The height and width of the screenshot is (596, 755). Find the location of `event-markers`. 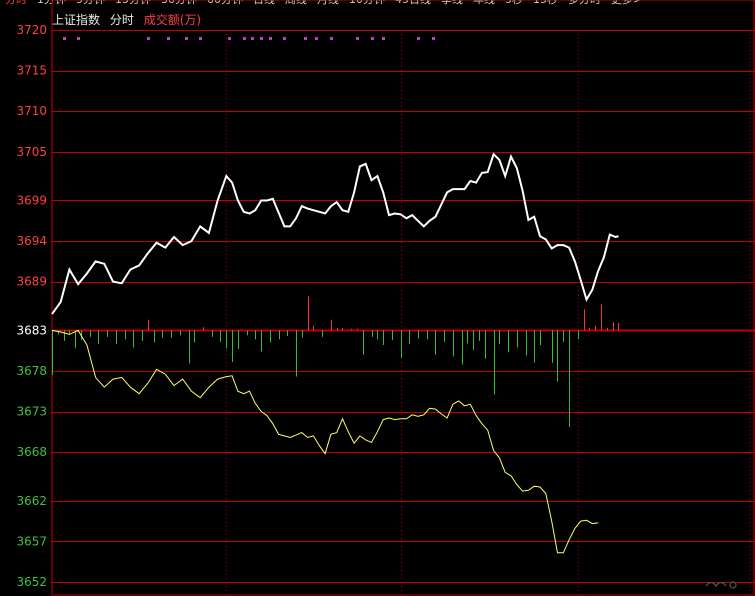

event-markers is located at coordinates (249, 38).